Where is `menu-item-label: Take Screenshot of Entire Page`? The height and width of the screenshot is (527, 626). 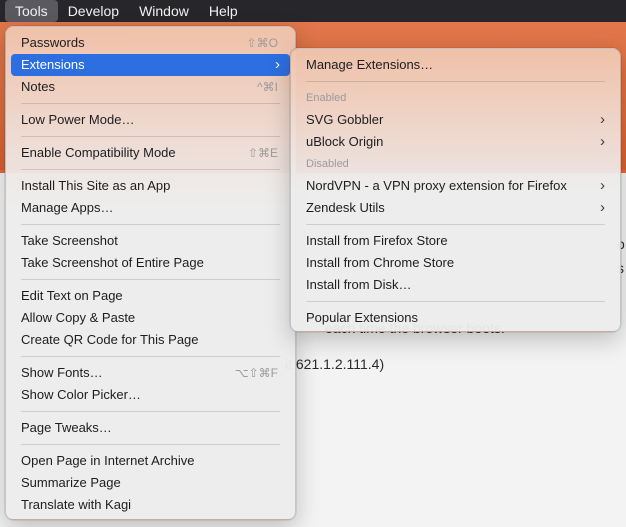
menu-item-label: Take Screenshot of Entire Page is located at coordinates (112, 262).